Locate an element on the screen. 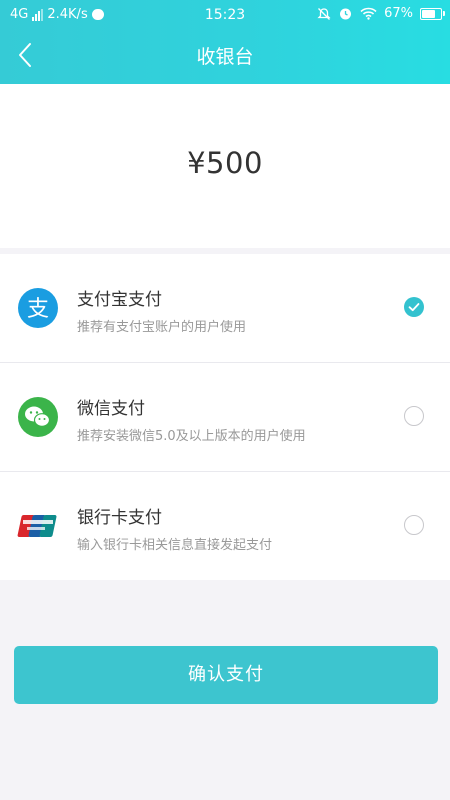 This screenshot has height=800, width=450. payment-amount: ¥500 is located at coordinates (225, 163).